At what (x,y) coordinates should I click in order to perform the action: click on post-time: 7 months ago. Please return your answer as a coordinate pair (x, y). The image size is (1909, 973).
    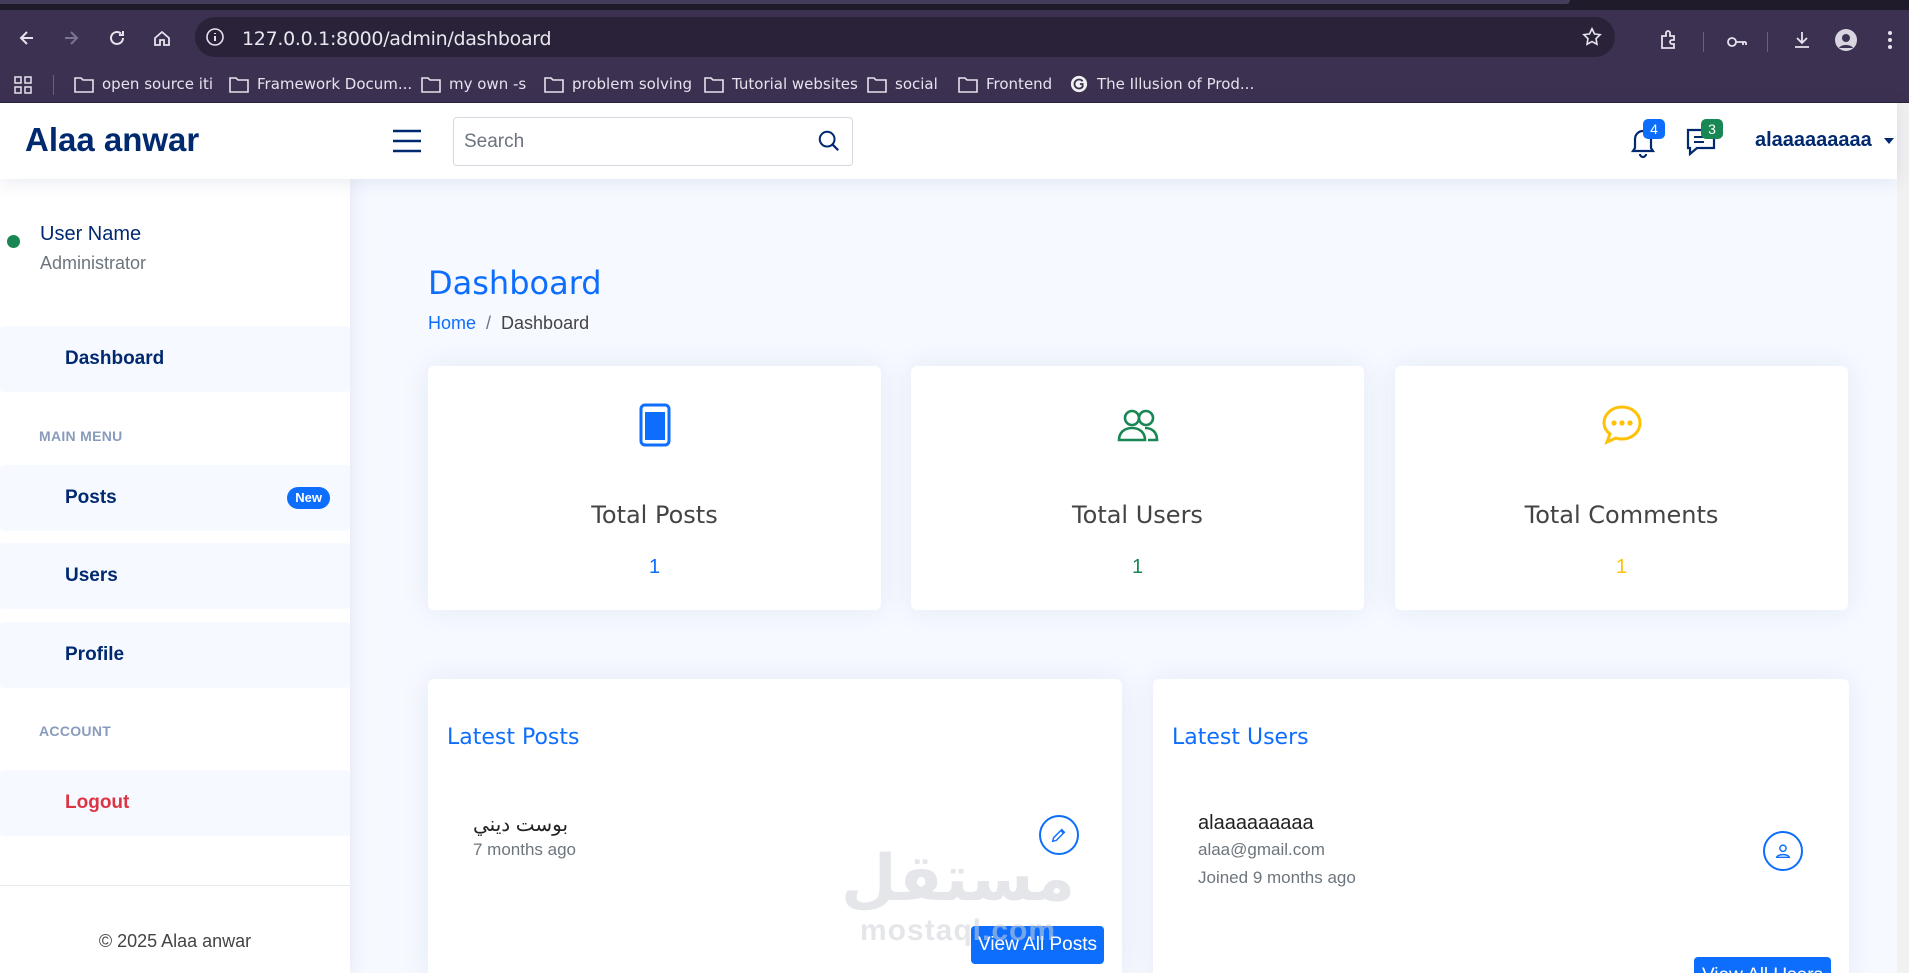
    Looking at the image, I should click on (525, 849).